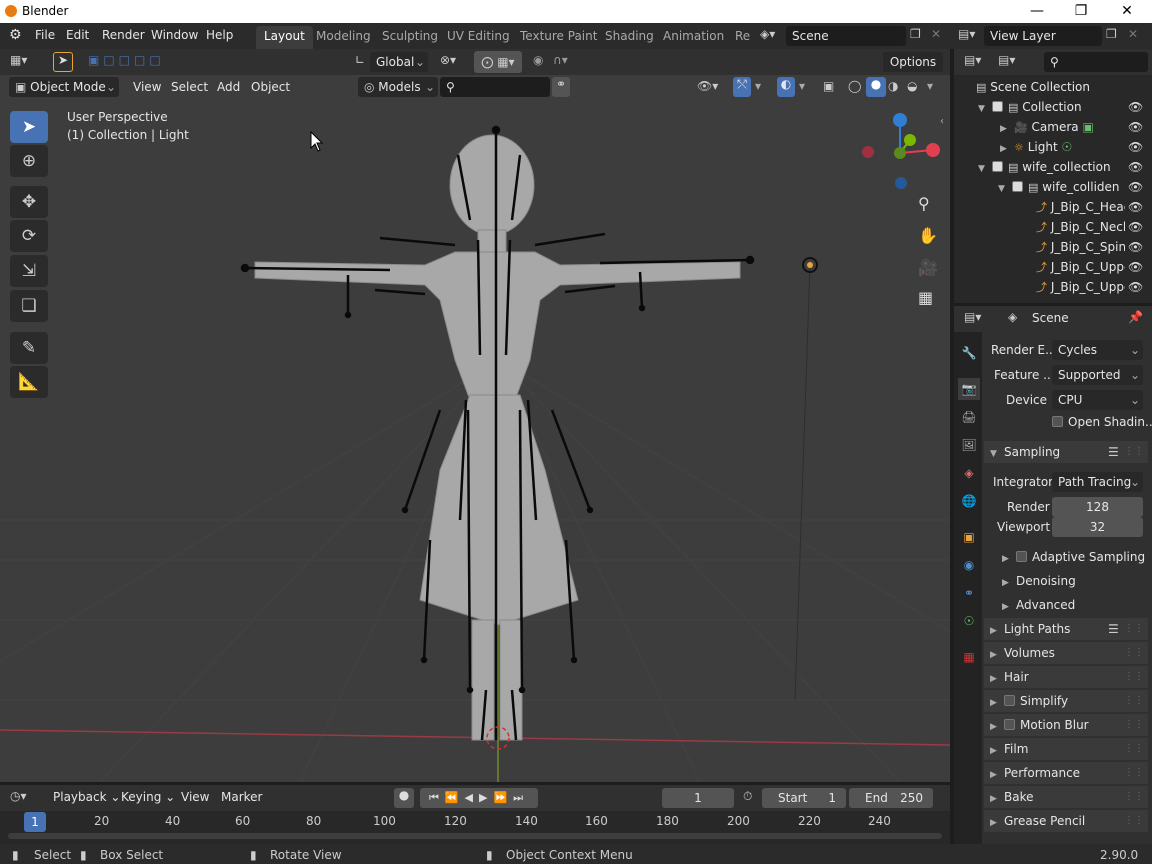 This screenshot has height=864, width=1152. What do you see at coordinates (900, 153) in the screenshot?
I see `neg-y-axis-icon` at bounding box center [900, 153].